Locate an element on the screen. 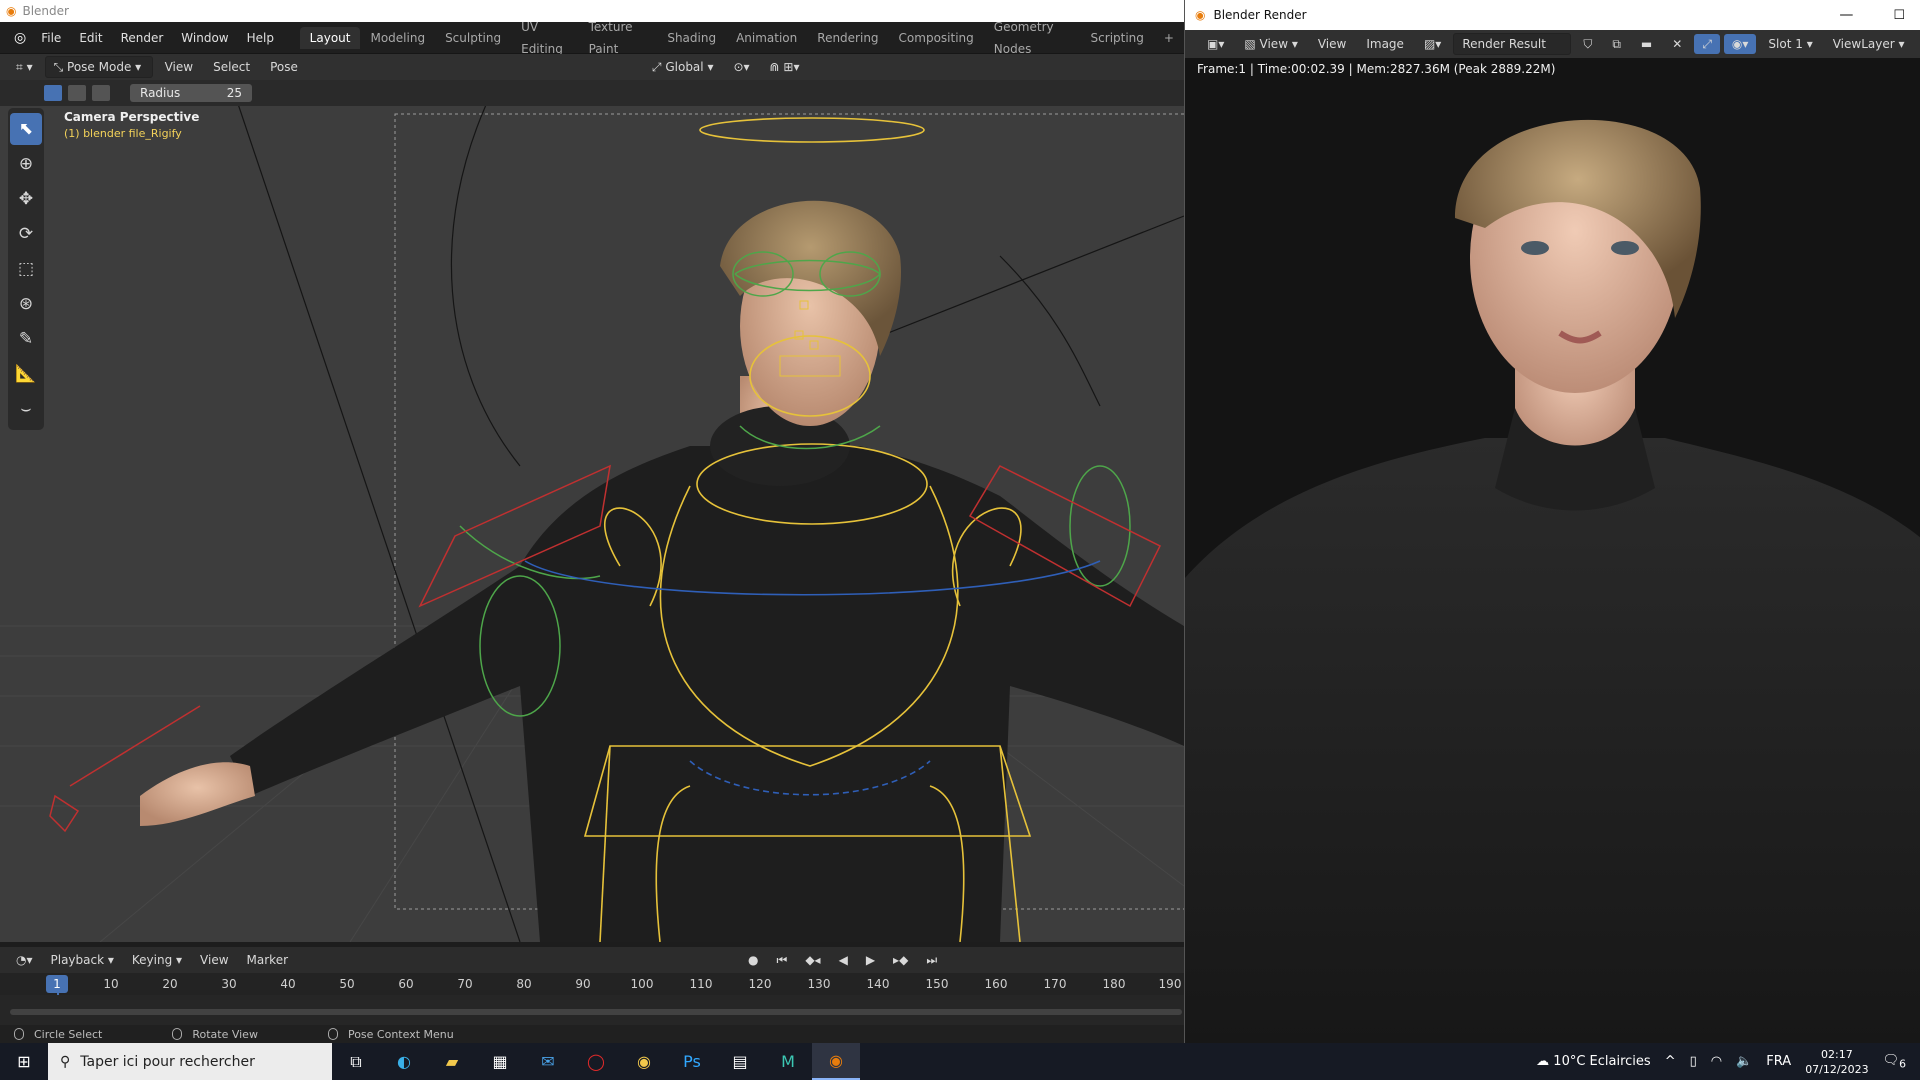 The width and height of the screenshot is (1920, 1080). tab-modeling: Modeling is located at coordinates (397, 38).